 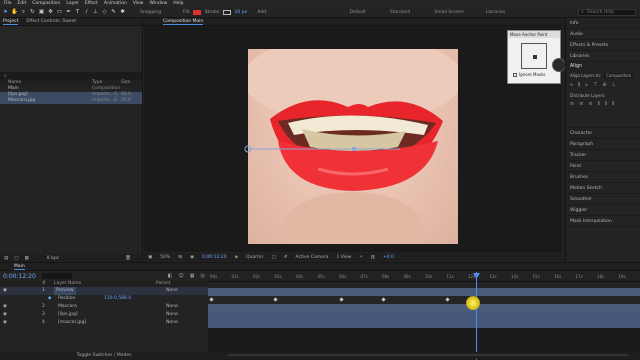 I want to click on motion-blur-icon: ◎, so click(x=202, y=276).